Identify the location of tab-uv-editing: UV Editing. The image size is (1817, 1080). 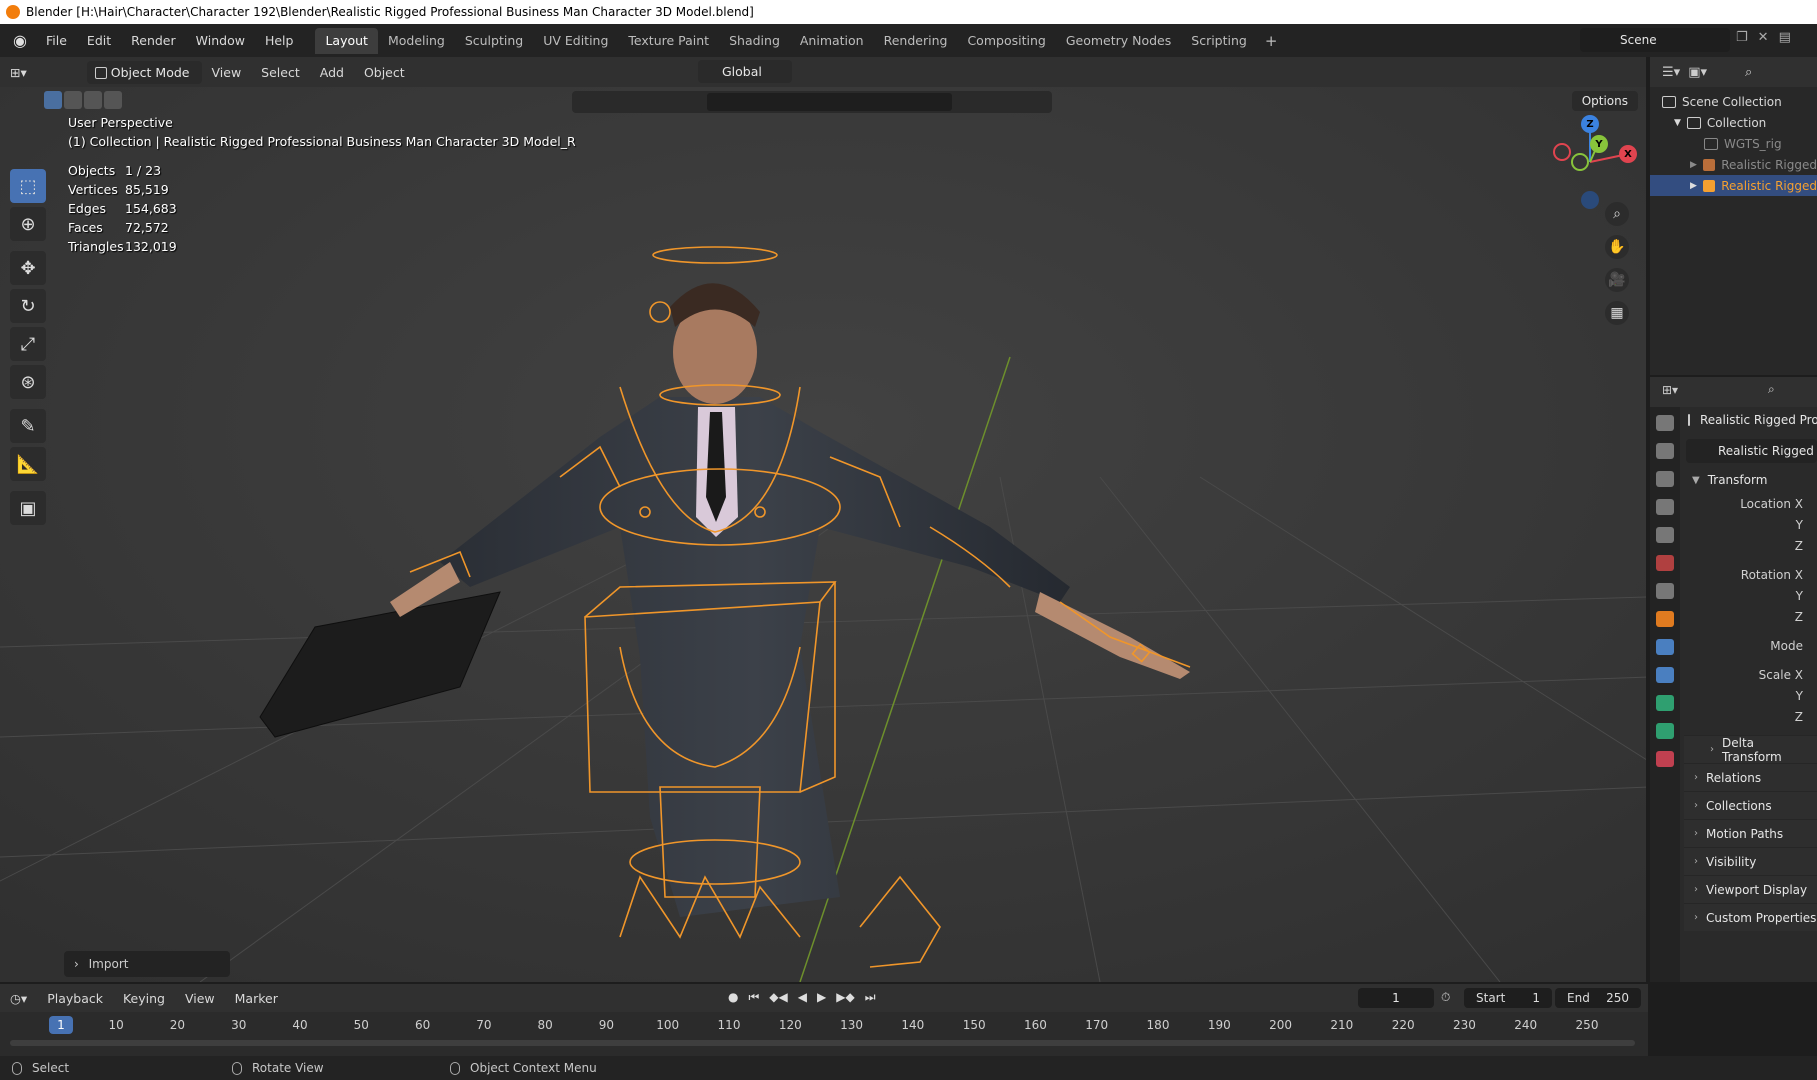
(575, 41).